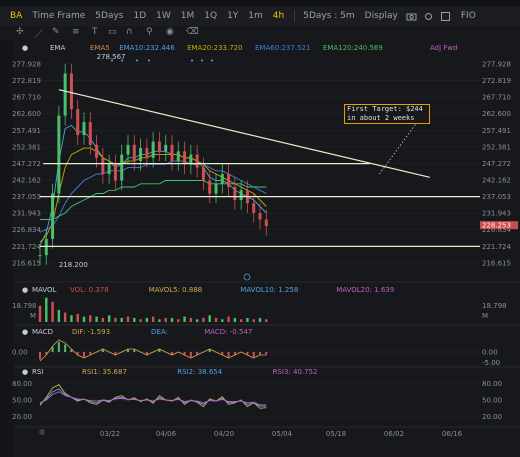  I want to click on ema-legend-2: EMA20:233.720, so click(214, 48).